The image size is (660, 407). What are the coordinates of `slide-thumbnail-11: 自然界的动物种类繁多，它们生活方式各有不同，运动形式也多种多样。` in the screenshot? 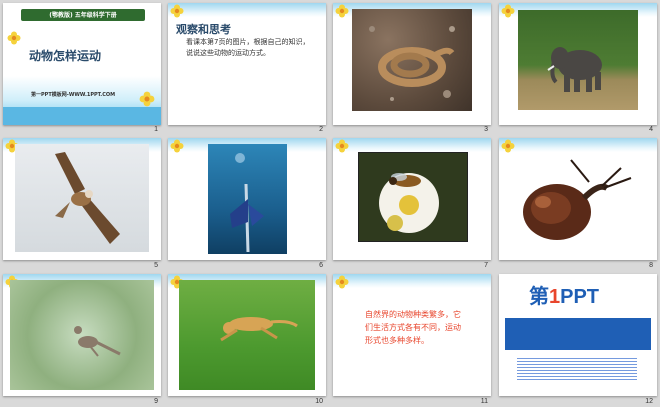 It's located at (412, 335).